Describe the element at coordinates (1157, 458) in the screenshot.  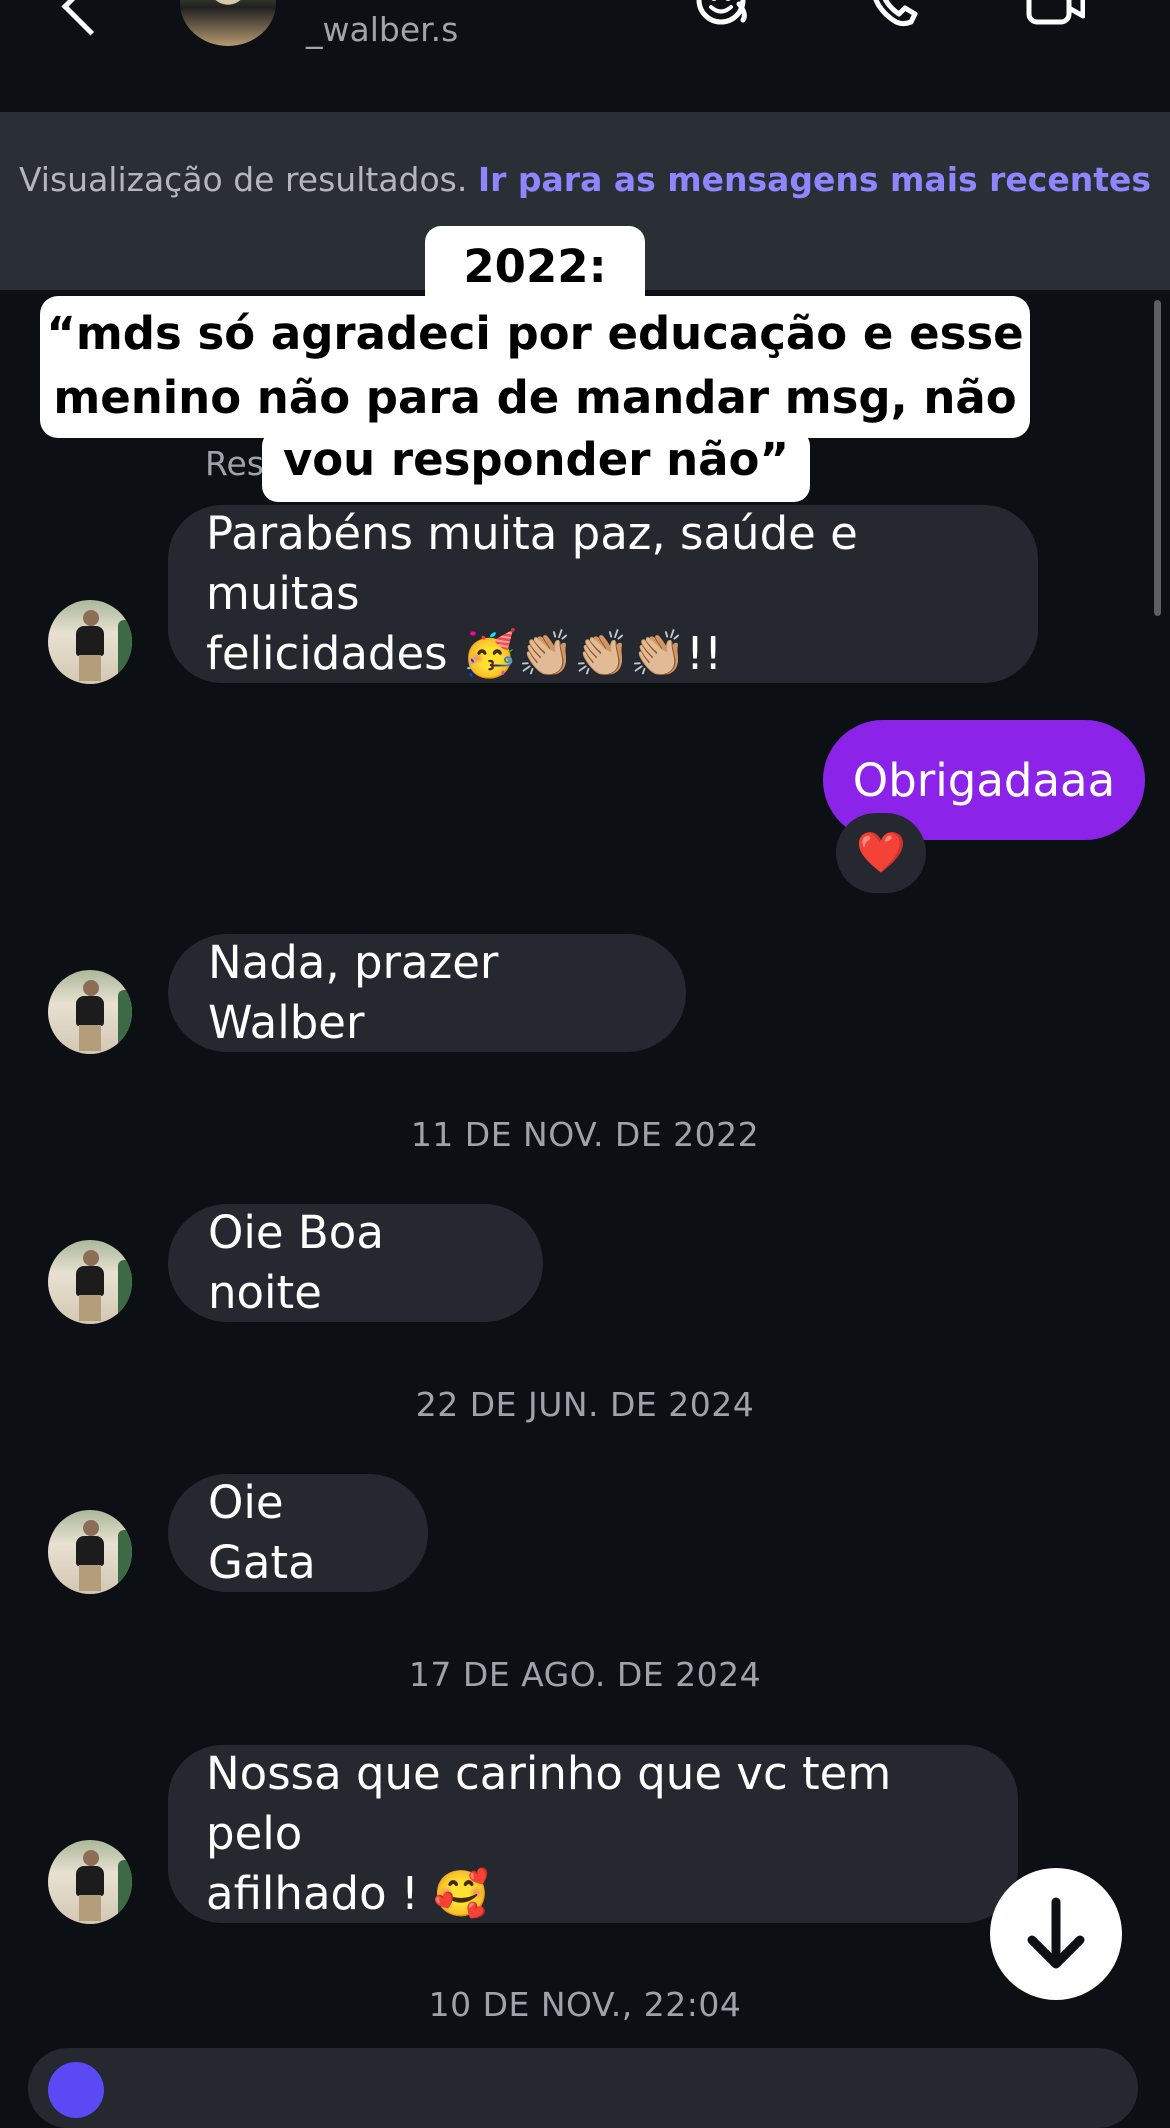
I see `scrollbar` at that location.